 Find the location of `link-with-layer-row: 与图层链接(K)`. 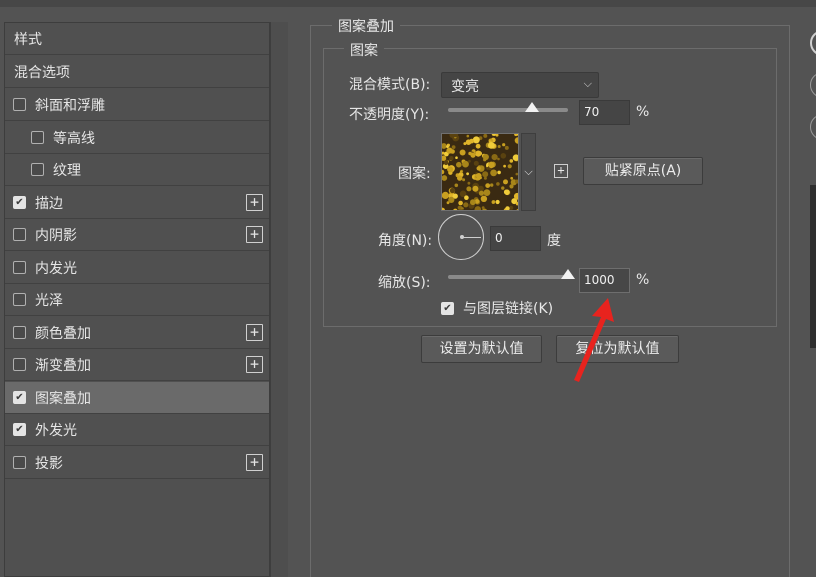

link-with-layer-row: 与图层链接(K) is located at coordinates (497, 308).